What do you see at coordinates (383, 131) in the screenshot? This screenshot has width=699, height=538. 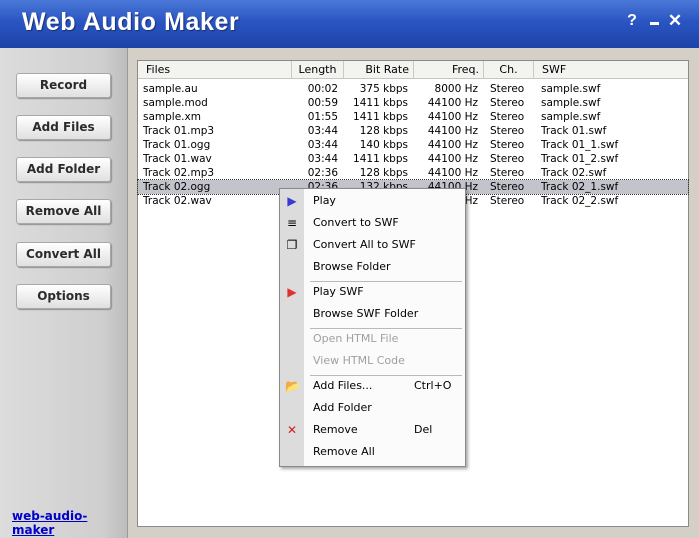 I see `cell-bitrate: 128 kbps` at bounding box center [383, 131].